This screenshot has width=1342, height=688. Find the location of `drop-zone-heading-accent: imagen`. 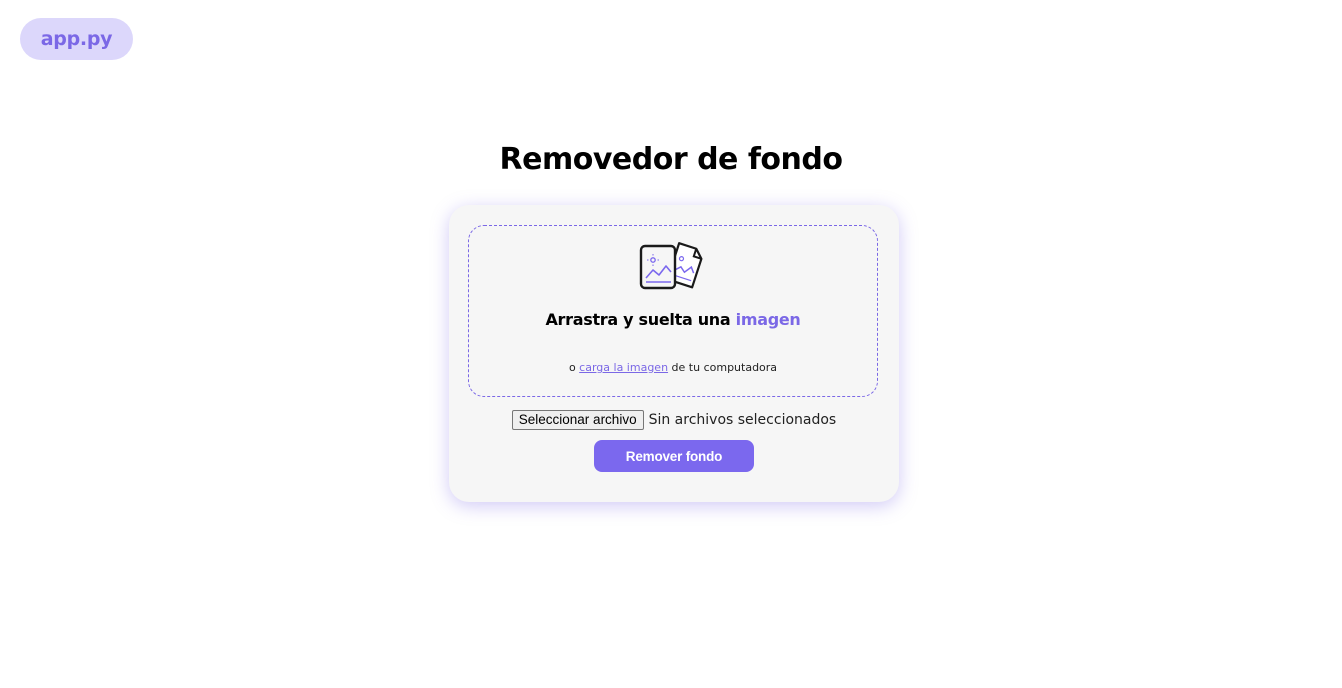

drop-zone-heading-accent: imagen is located at coordinates (768, 319).